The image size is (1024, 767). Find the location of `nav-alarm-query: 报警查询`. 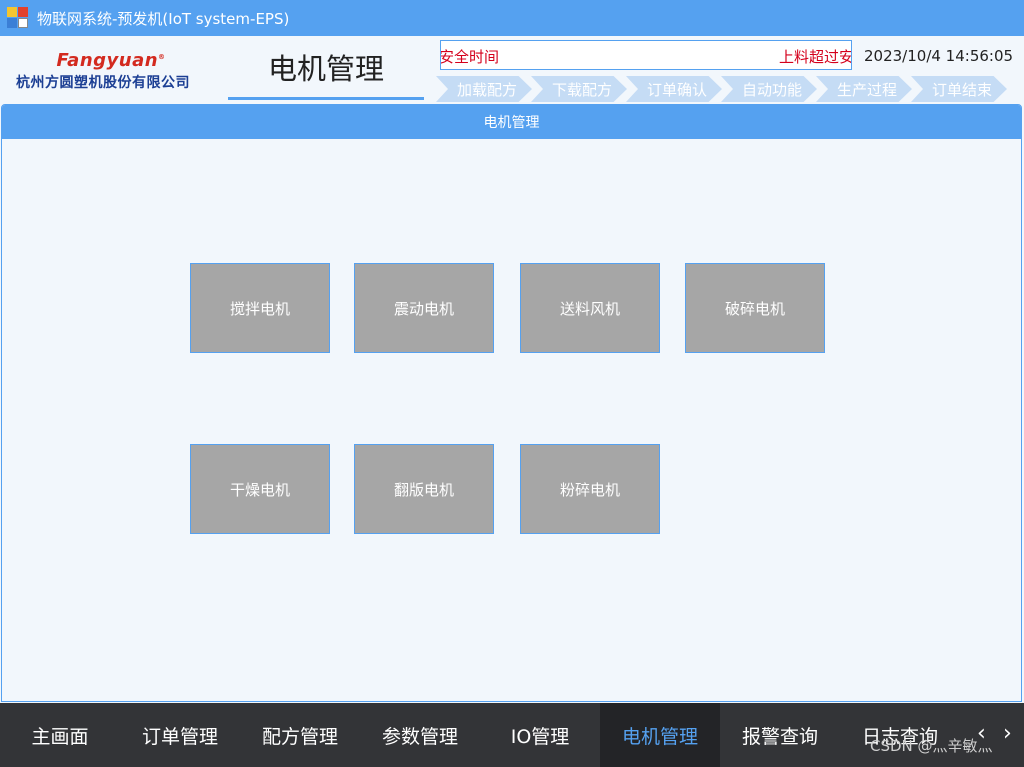

nav-alarm-query: 报警查询 is located at coordinates (780, 735).